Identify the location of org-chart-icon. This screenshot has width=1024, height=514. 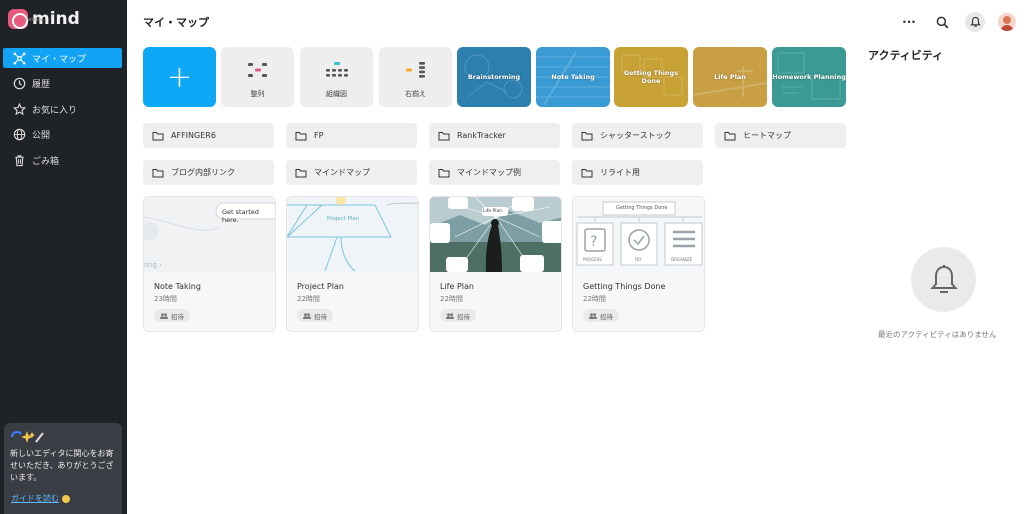
(336, 70).